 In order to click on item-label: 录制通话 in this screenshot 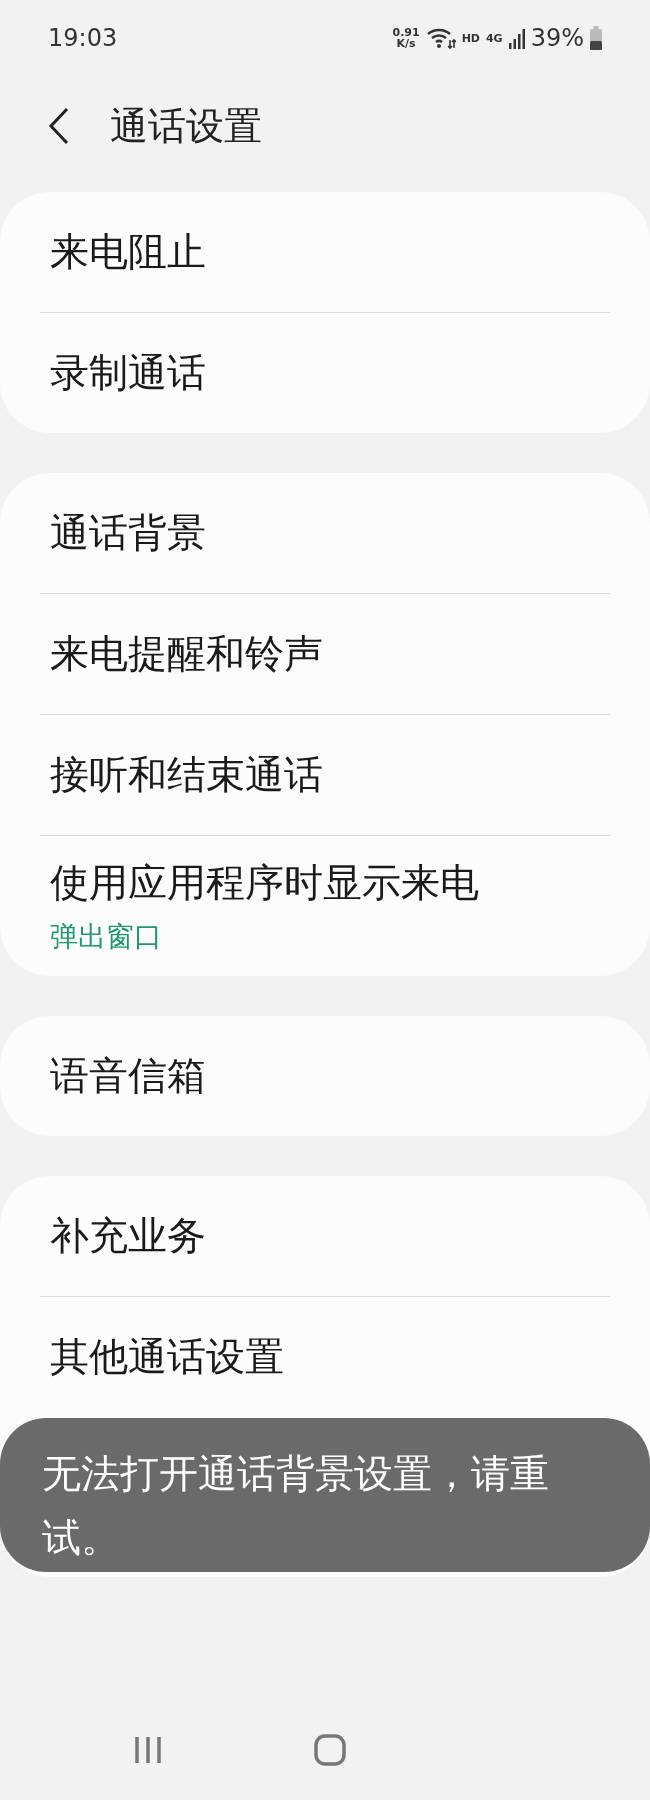, I will do `click(128, 373)`.